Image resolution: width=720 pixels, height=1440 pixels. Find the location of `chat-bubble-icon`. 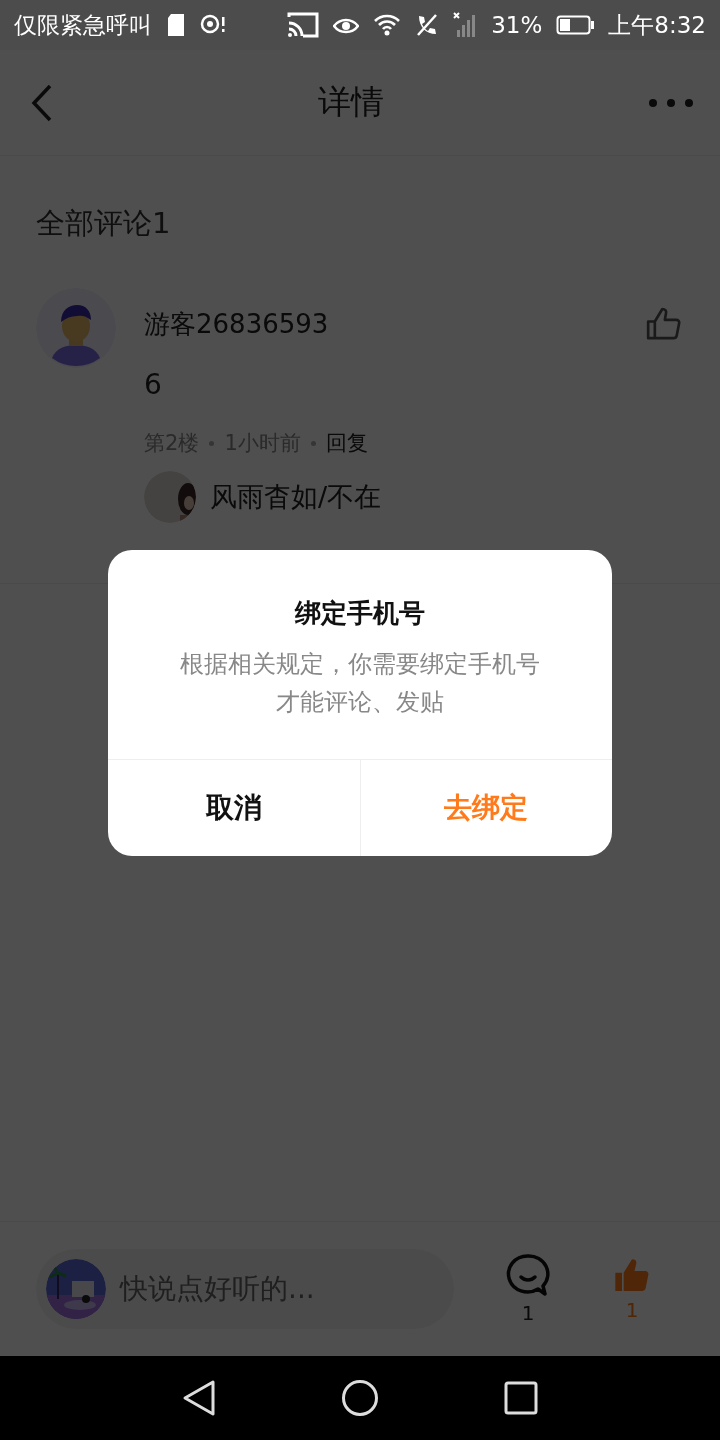

chat-bubble-icon is located at coordinates (528, 1276).